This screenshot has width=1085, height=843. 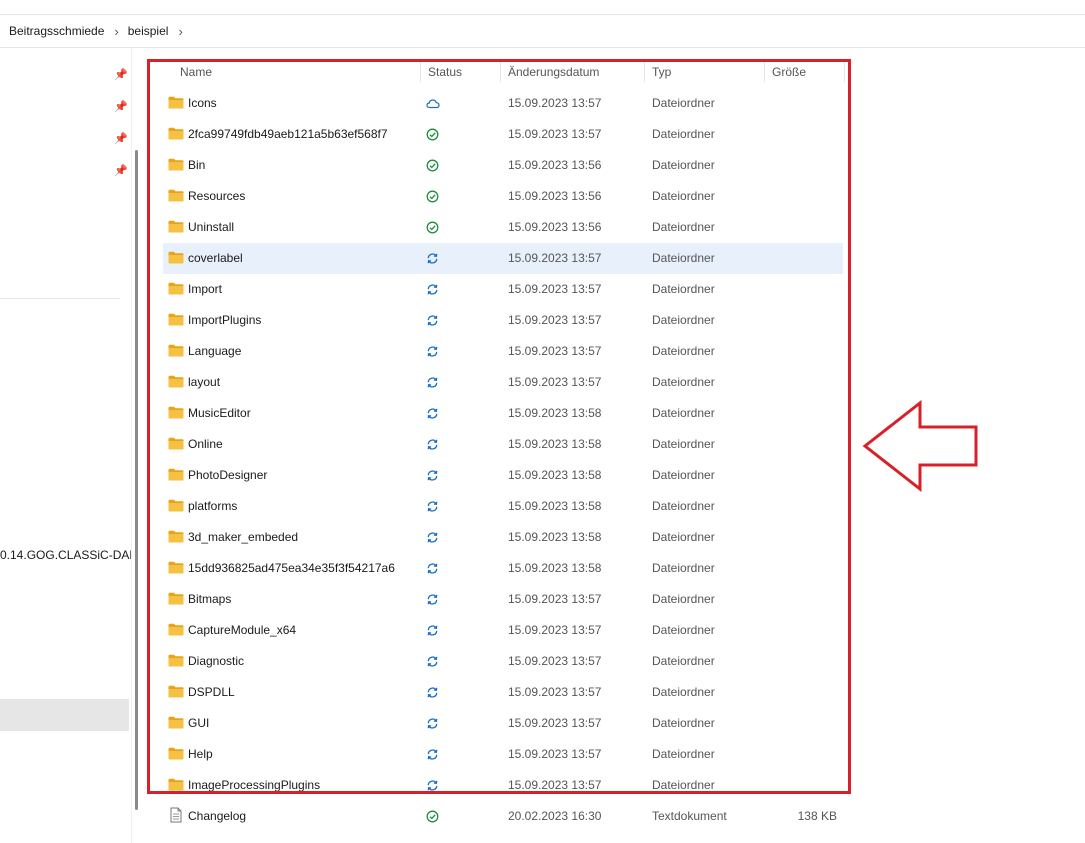 I want to click on file-name: 2fca99749fdb49aeb121a5b63ef568f7, so click(x=288, y=134).